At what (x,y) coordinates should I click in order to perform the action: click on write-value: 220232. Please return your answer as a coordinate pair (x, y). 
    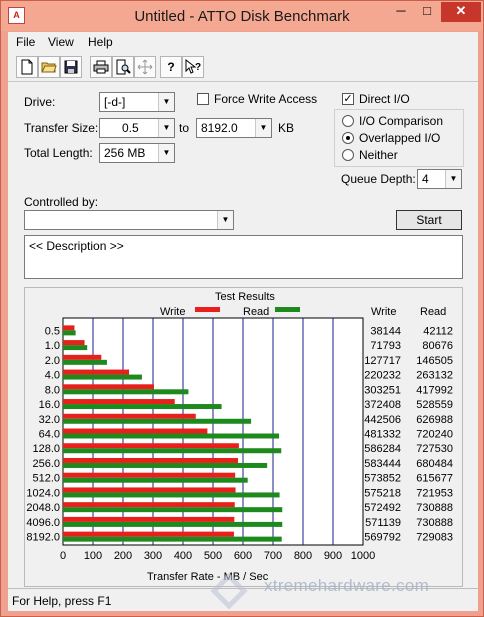
    Looking at the image, I should click on (382, 376).